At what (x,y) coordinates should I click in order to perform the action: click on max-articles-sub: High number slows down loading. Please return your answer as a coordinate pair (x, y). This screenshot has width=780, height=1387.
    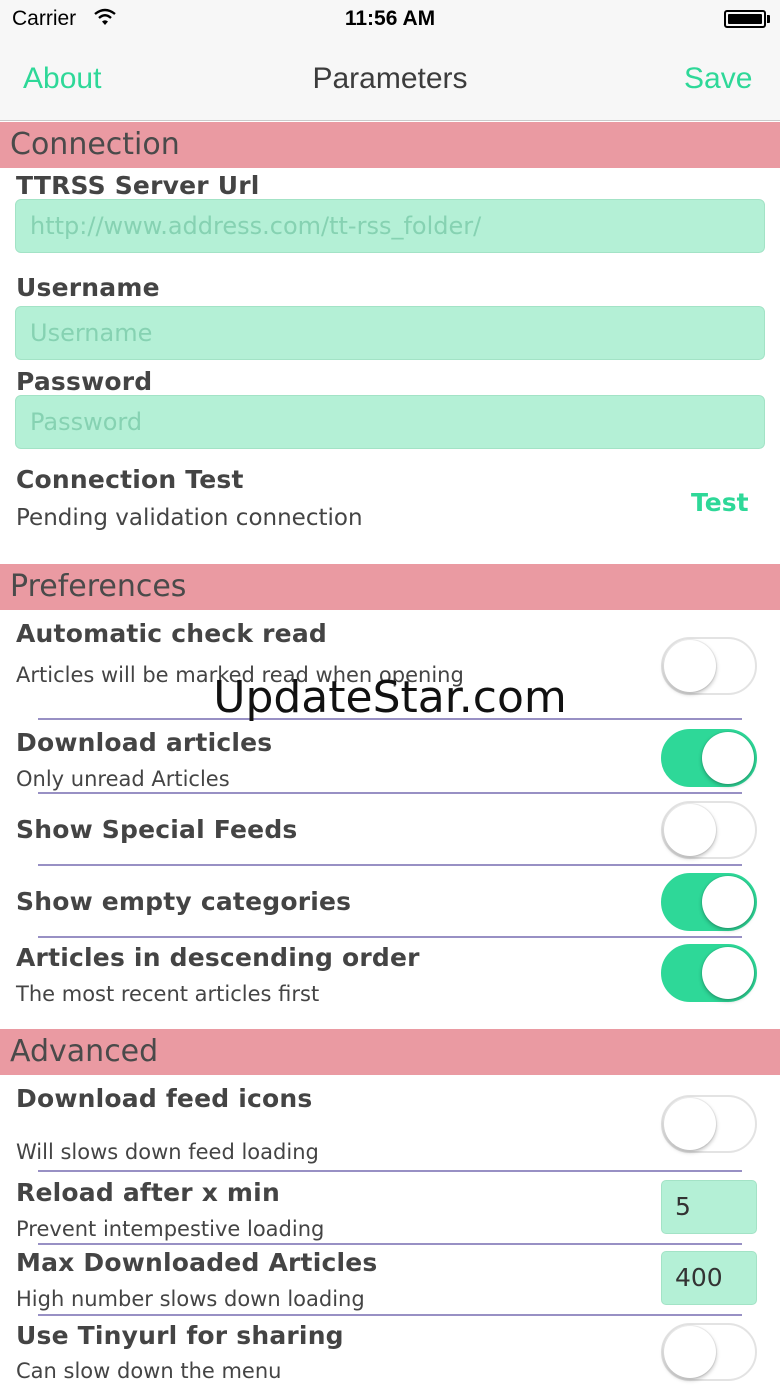
    Looking at the image, I should click on (190, 1299).